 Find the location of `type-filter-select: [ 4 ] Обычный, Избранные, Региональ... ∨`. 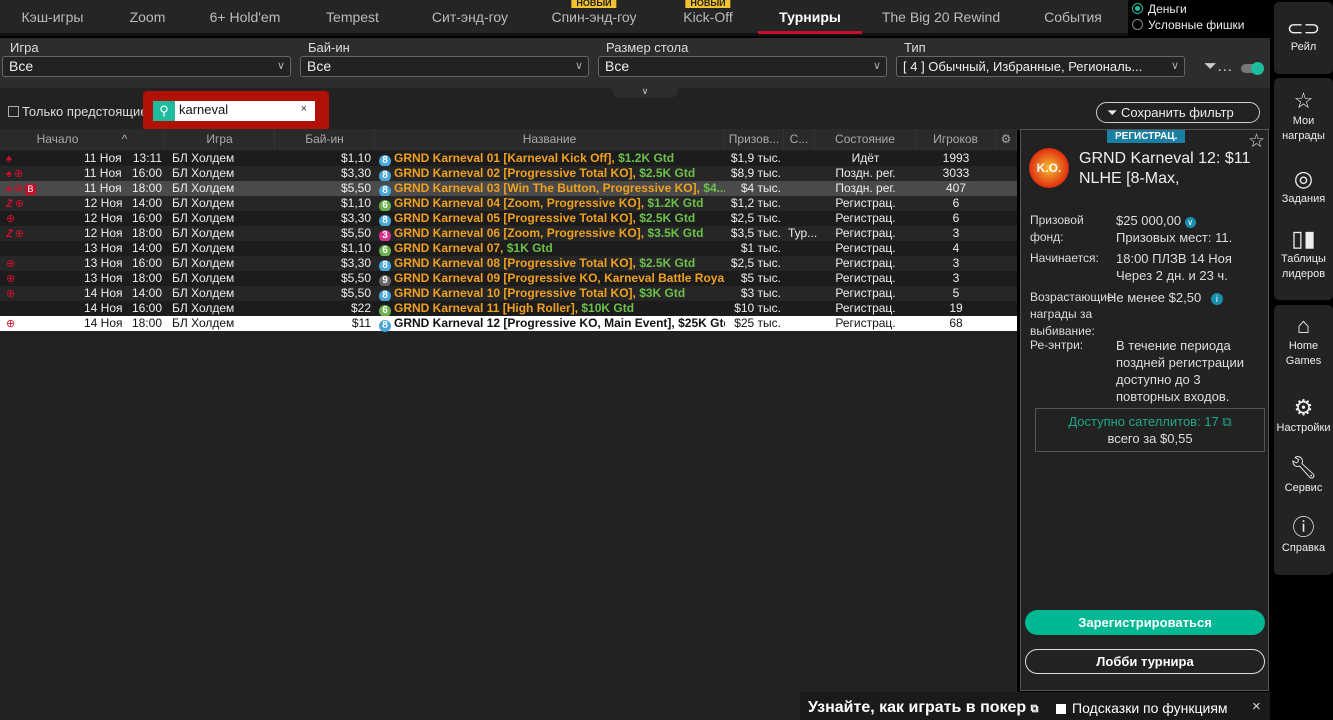

type-filter-select: [ 4 ] Обычный, Избранные, Региональ... ∨ is located at coordinates (1040, 66).